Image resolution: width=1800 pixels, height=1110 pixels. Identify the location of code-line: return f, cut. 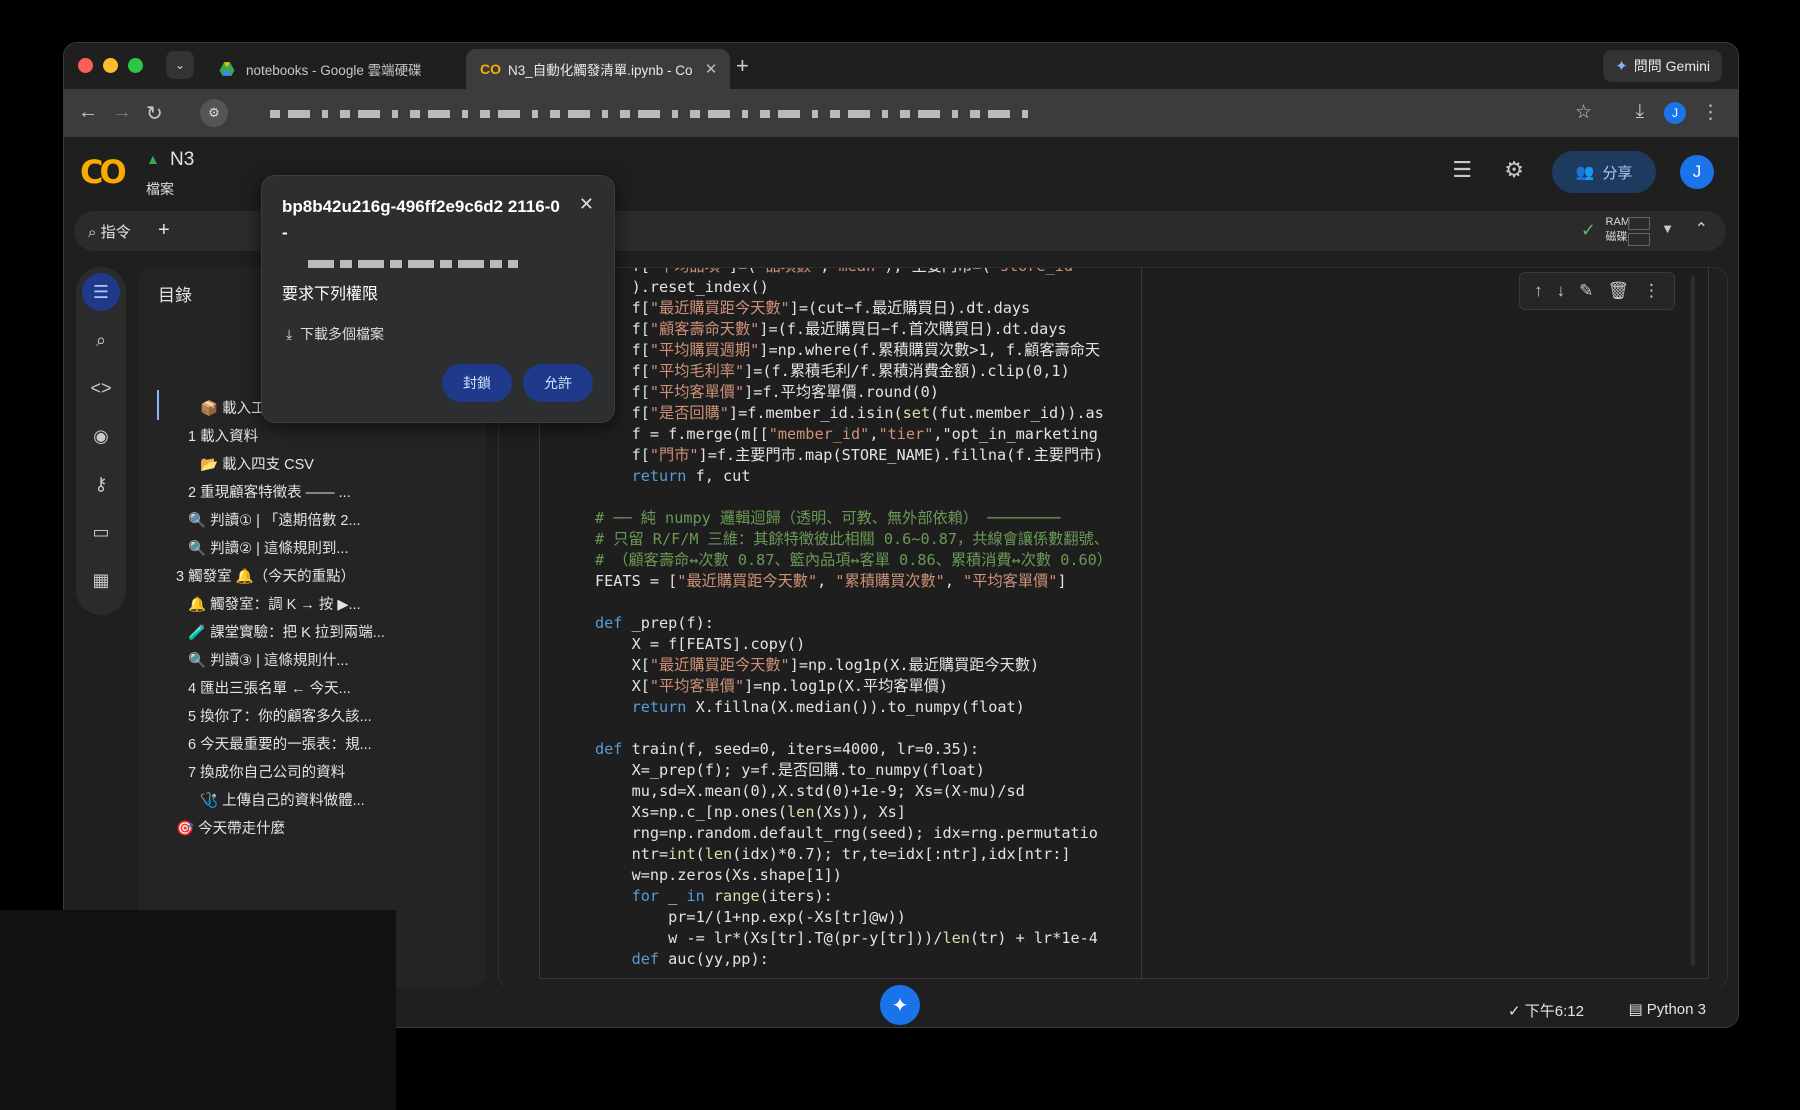
(691, 476).